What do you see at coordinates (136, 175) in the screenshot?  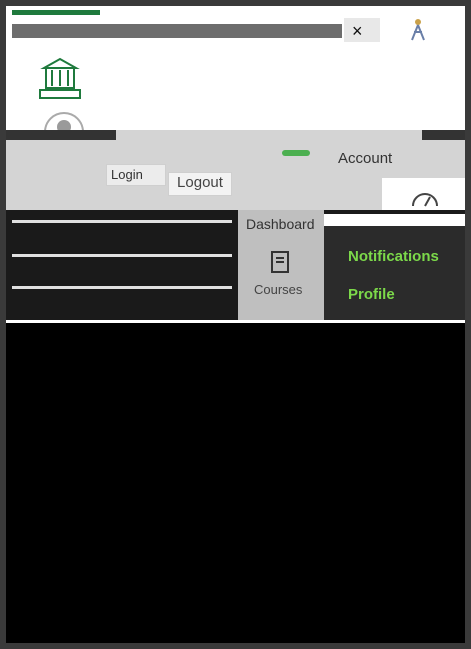 I see `login-button: Login` at bounding box center [136, 175].